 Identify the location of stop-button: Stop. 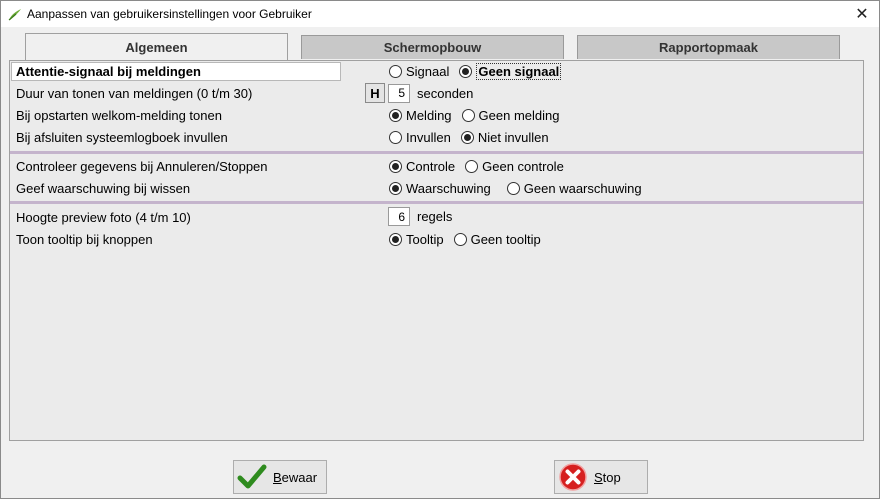
(601, 477).